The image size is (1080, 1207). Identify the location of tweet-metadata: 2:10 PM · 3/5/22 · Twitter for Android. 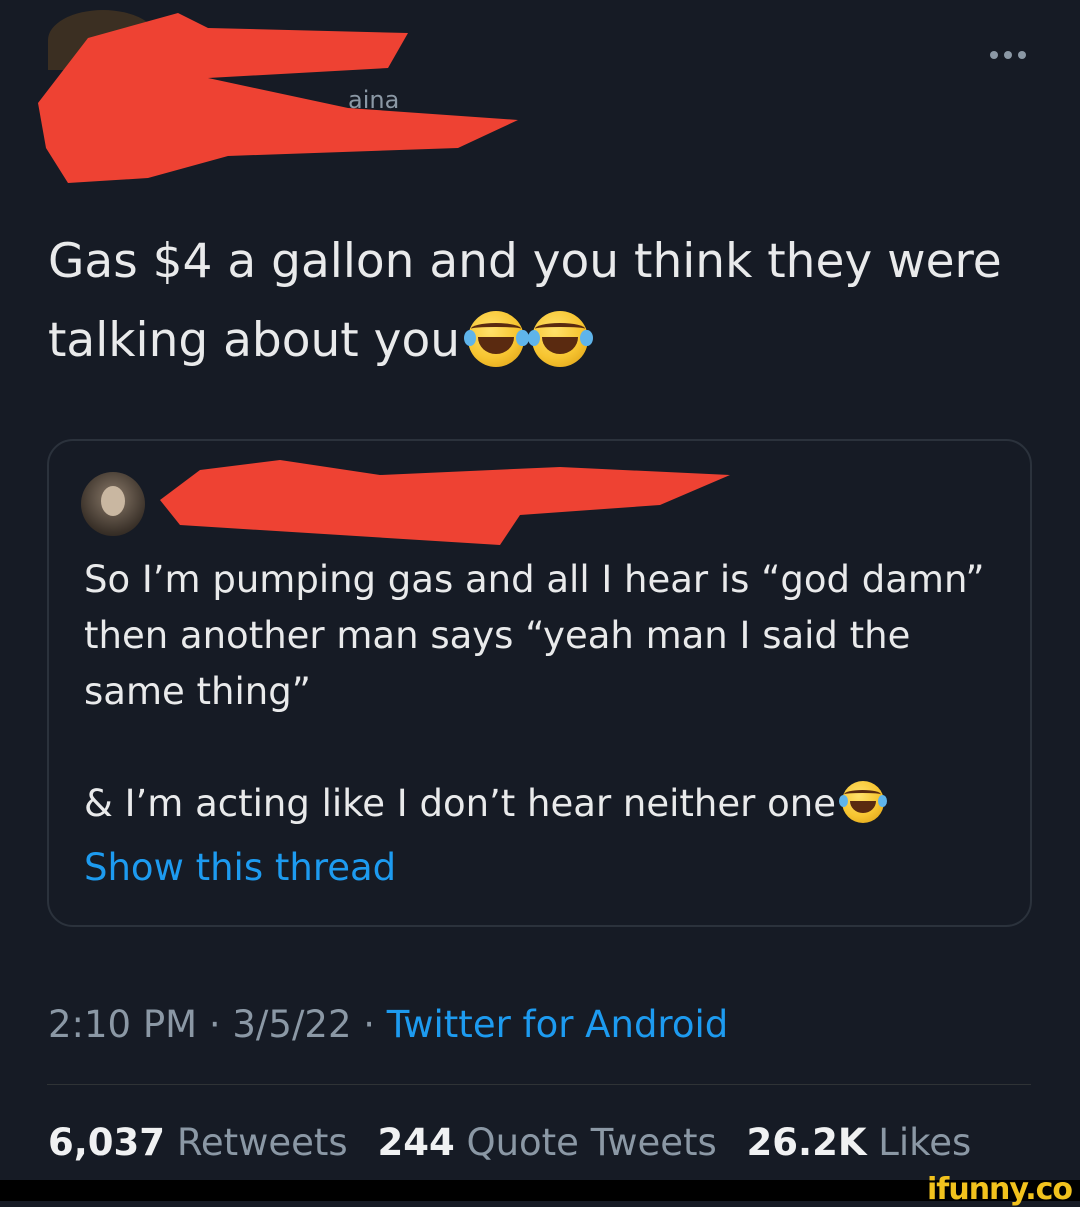
(388, 1025).